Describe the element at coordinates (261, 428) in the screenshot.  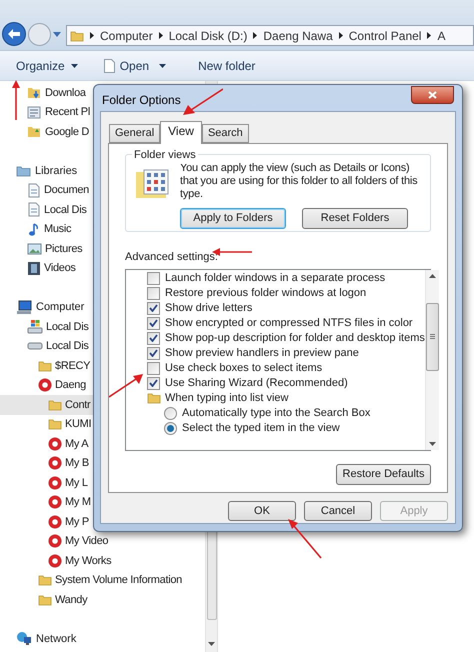
I see `setting-label: Select the typed item in the view` at that location.